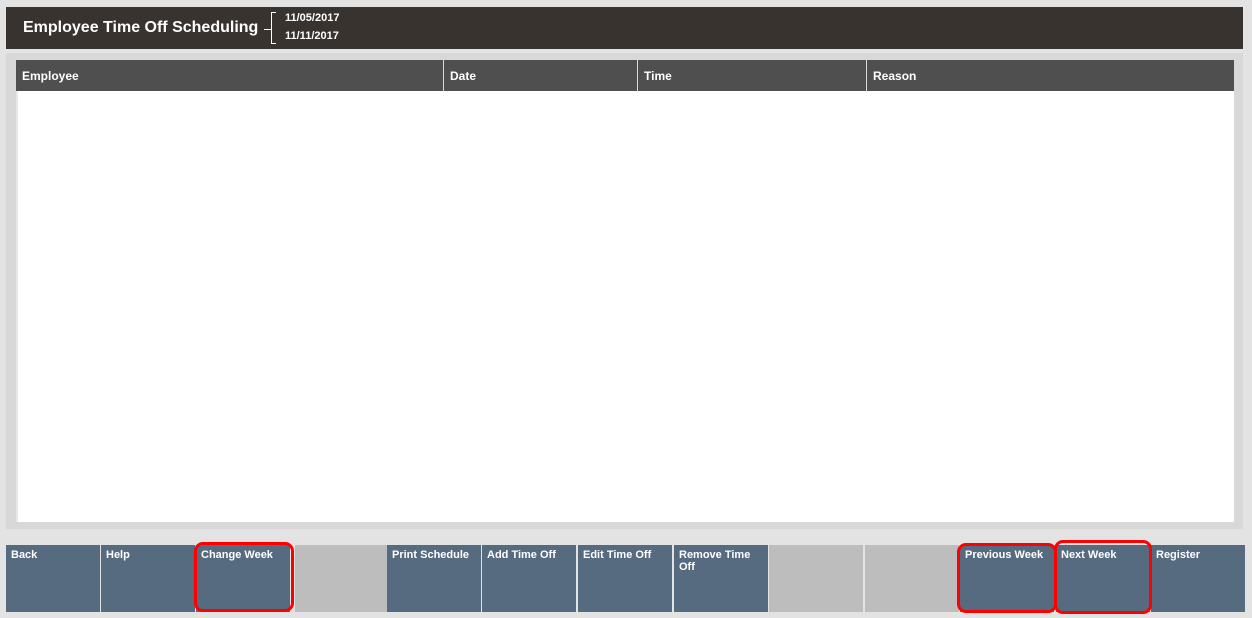  Describe the element at coordinates (1198, 578) in the screenshot. I see `register-button: Register` at that location.